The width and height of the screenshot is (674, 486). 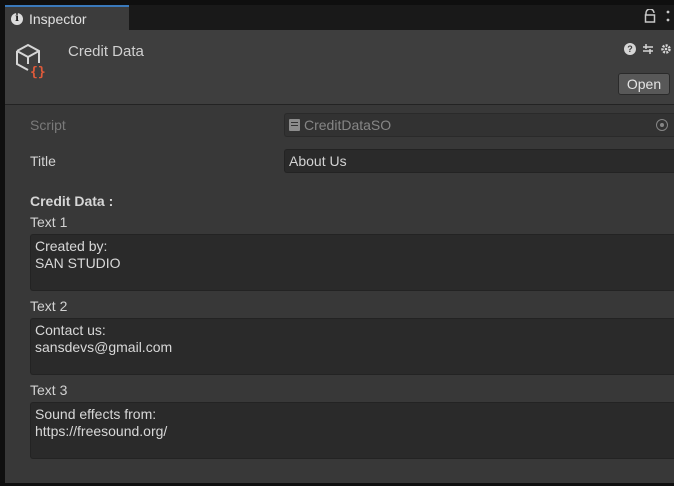 I want to click on title-input: About Us, so click(x=479, y=161).